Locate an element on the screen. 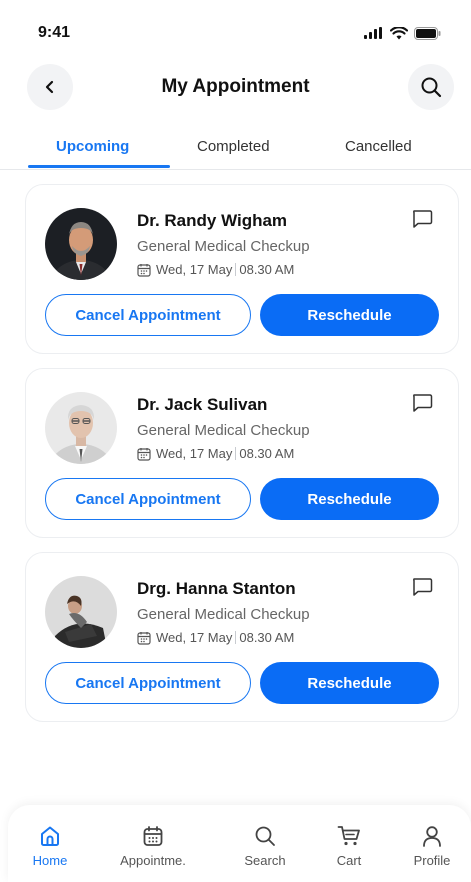  nav-cart: Cart is located at coordinates (349, 846).